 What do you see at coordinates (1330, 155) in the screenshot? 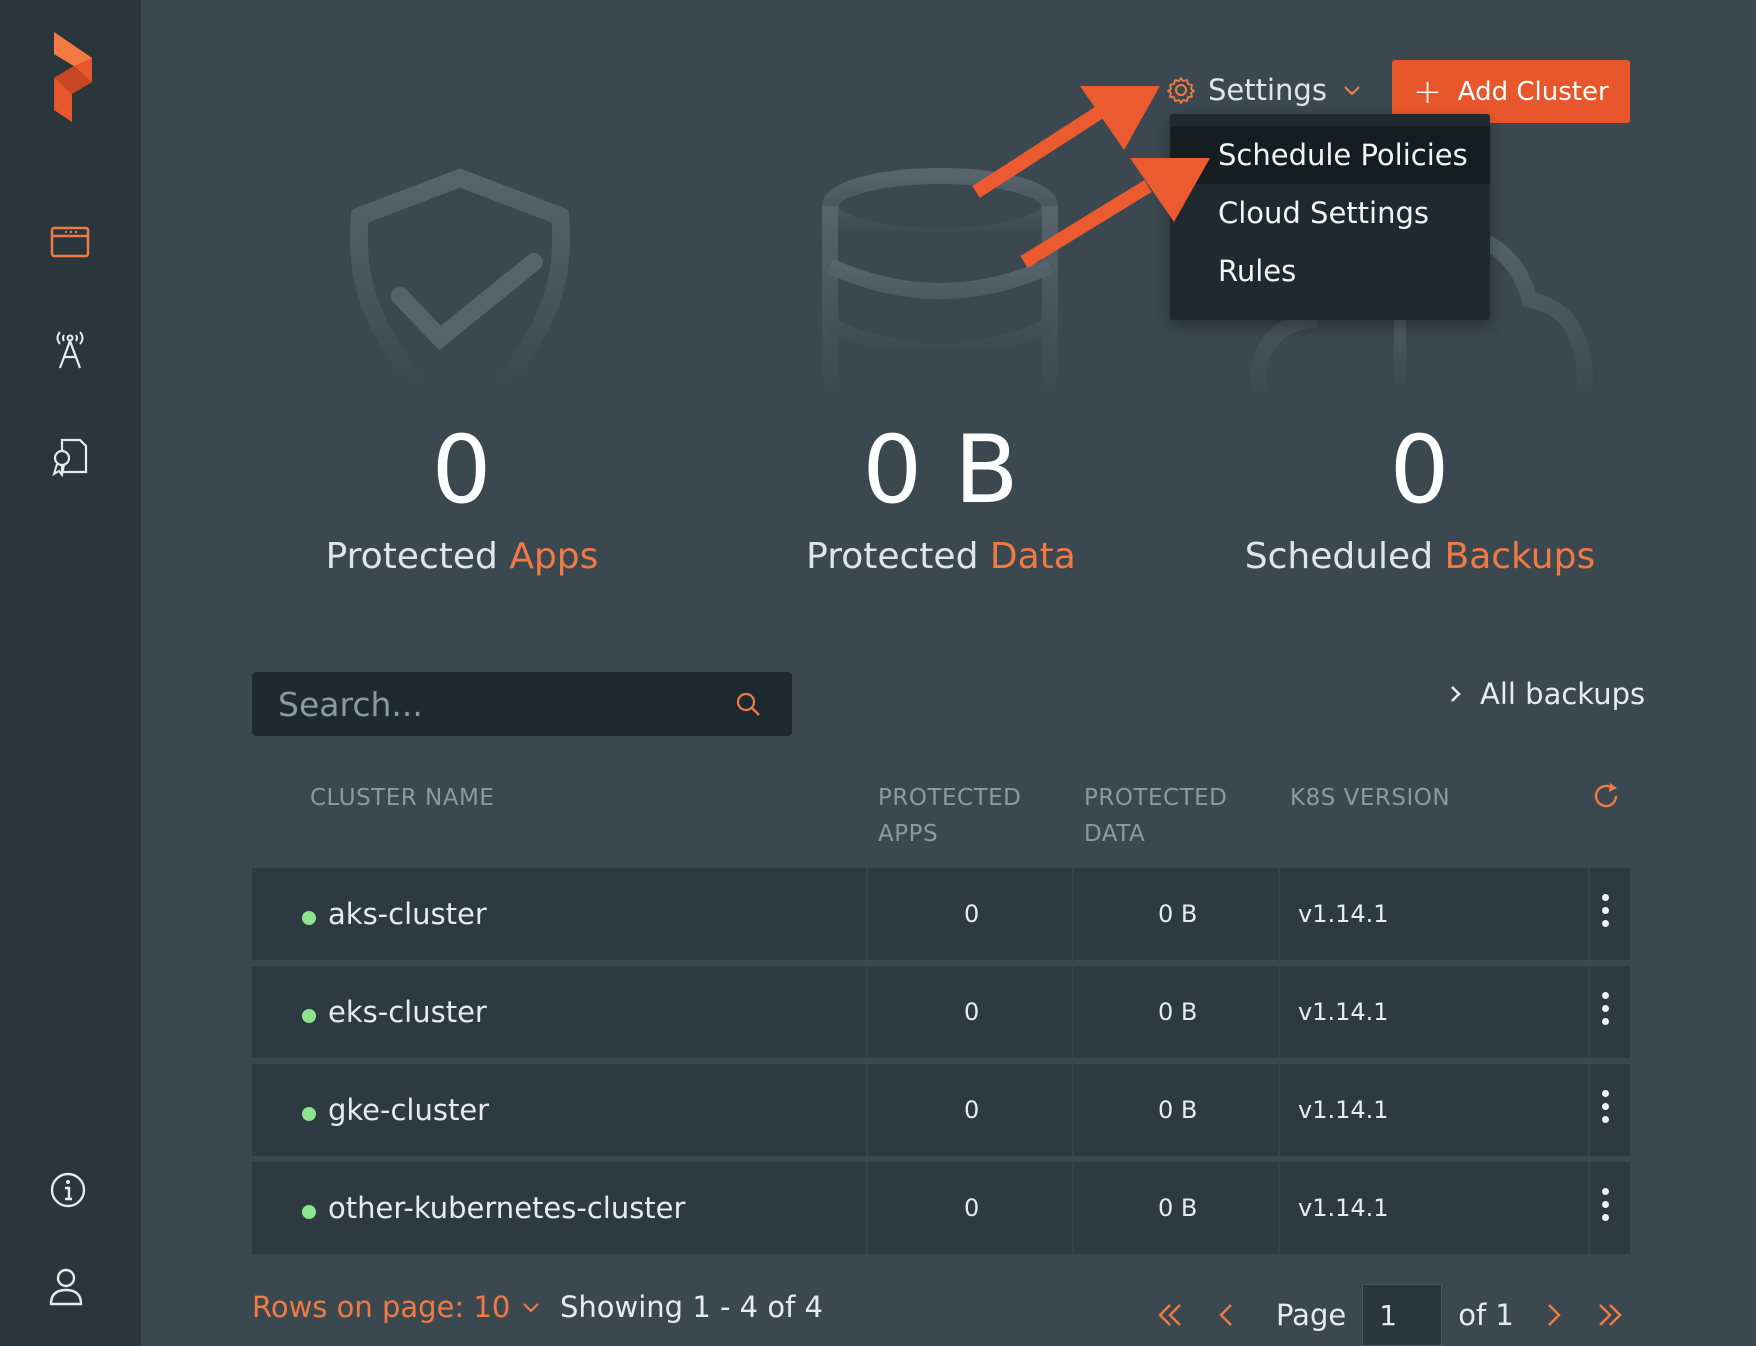
I see `menu-item-schedule-policies: Schedule Policies` at bounding box center [1330, 155].